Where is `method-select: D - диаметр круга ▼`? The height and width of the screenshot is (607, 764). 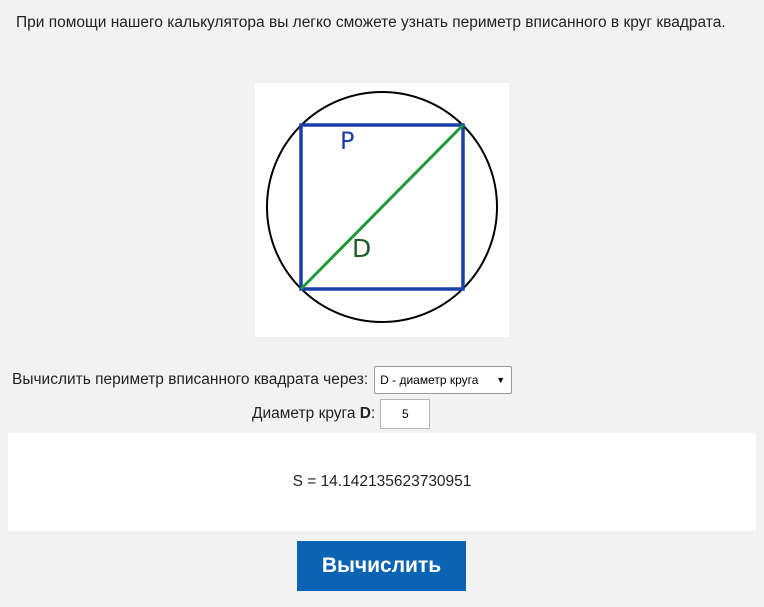 method-select: D - диаметр круга ▼ is located at coordinates (443, 380).